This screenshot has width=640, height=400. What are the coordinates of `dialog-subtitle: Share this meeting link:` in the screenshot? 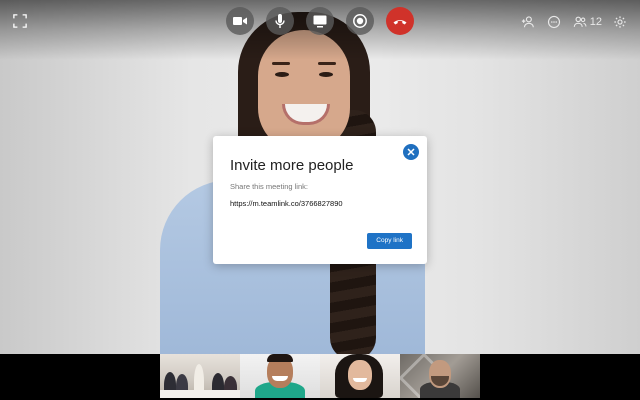 It's located at (269, 186).